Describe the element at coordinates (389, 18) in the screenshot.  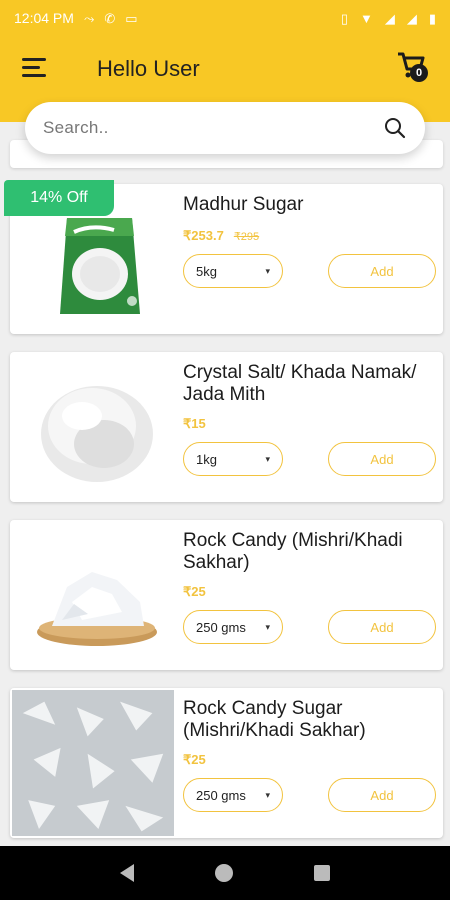
I see `signal-icon: ◢` at that location.